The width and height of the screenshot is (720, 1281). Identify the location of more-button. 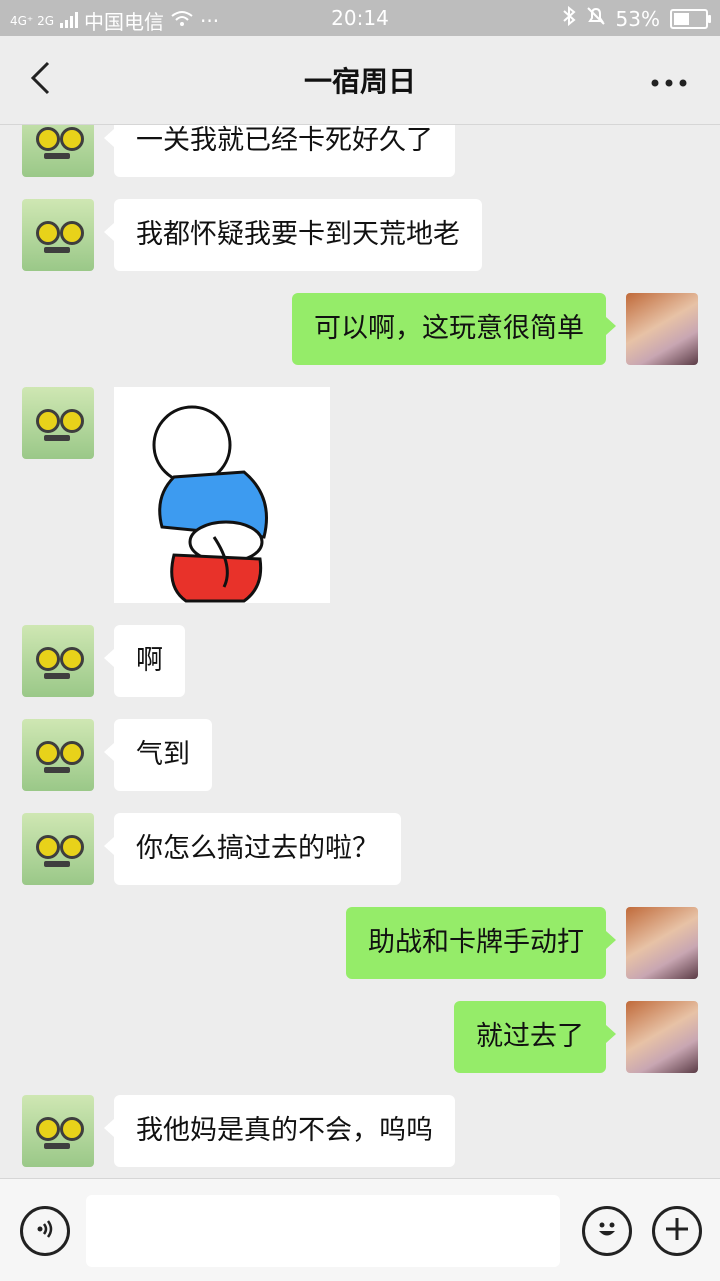
(669, 81).